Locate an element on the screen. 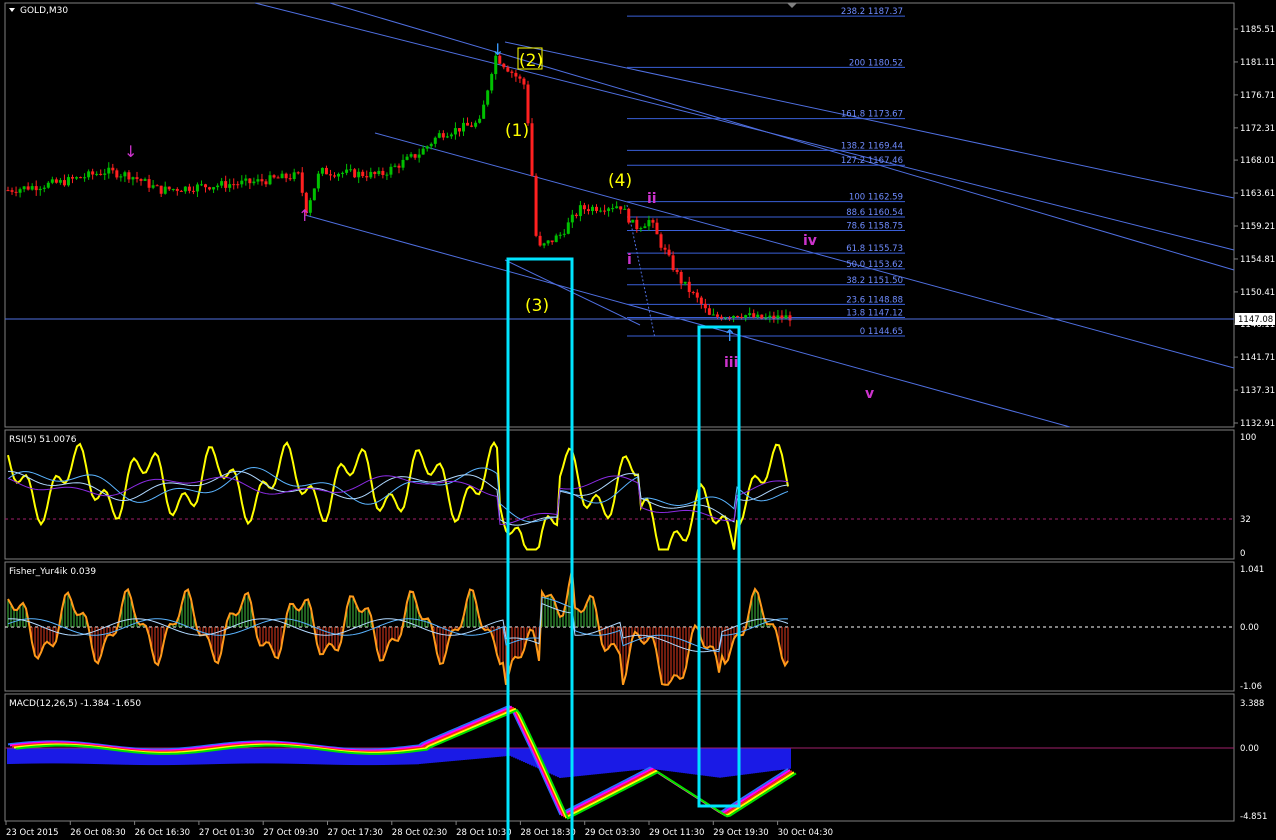 This screenshot has width=1276, height=840. fib-level-label: 50.0 1153.62 is located at coordinates (874, 265).